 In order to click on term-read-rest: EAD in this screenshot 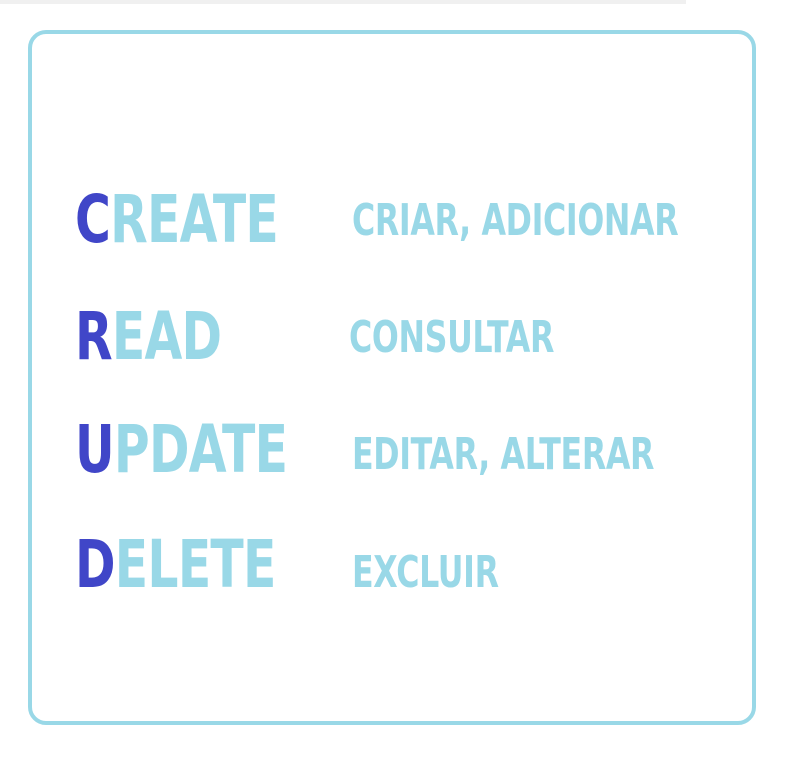, I will do `click(166, 336)`.